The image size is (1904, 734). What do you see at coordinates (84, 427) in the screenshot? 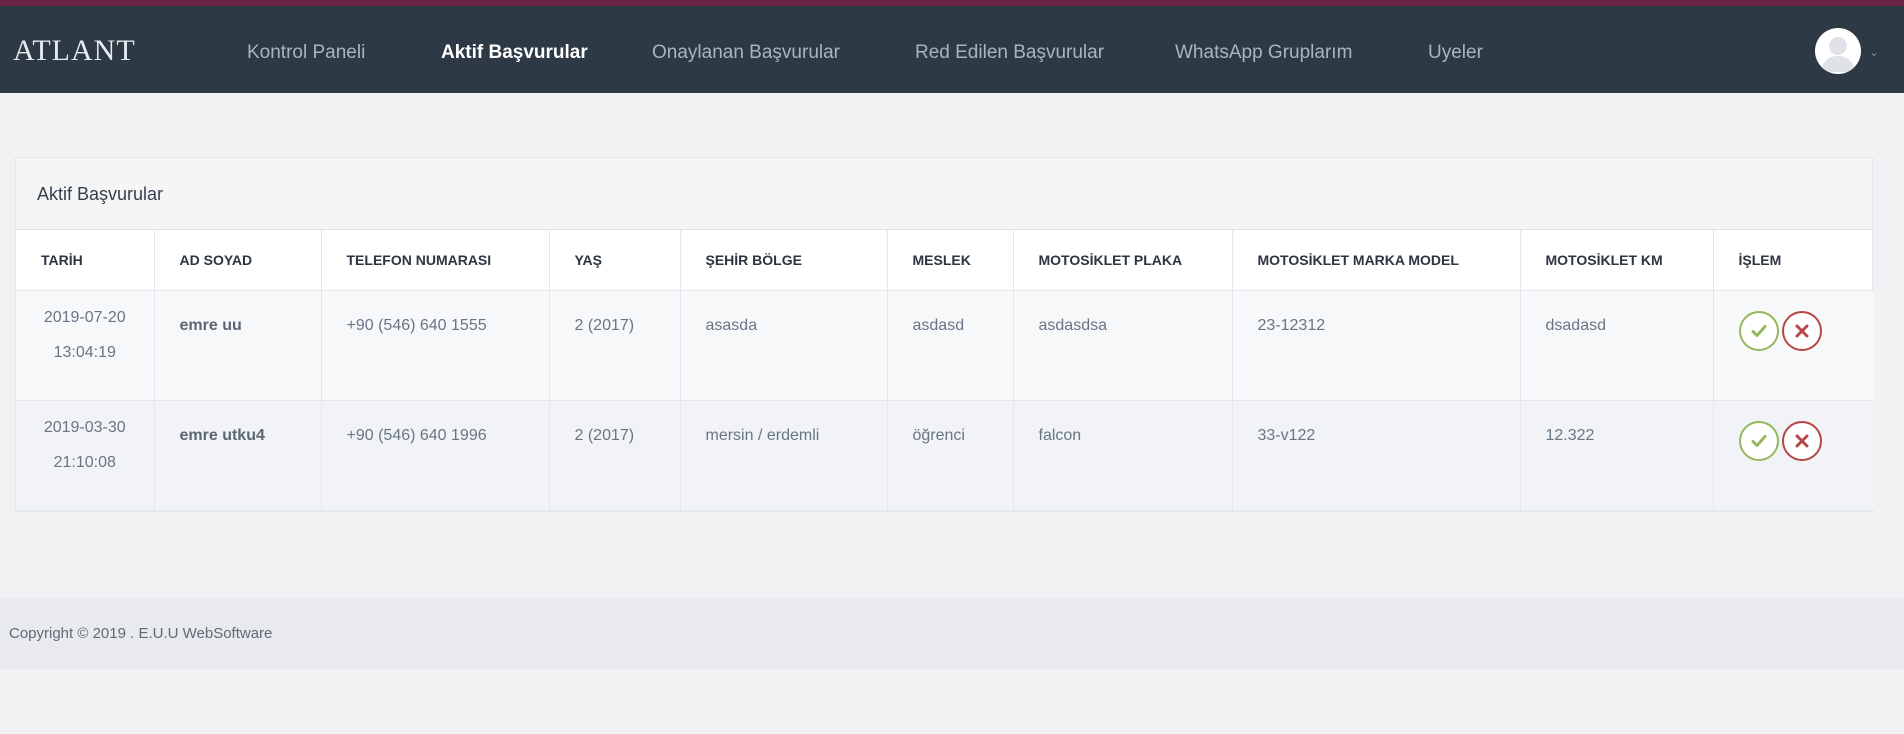
I see `cell-date-day: 2019-03-30` at bounding box center [84, 427].